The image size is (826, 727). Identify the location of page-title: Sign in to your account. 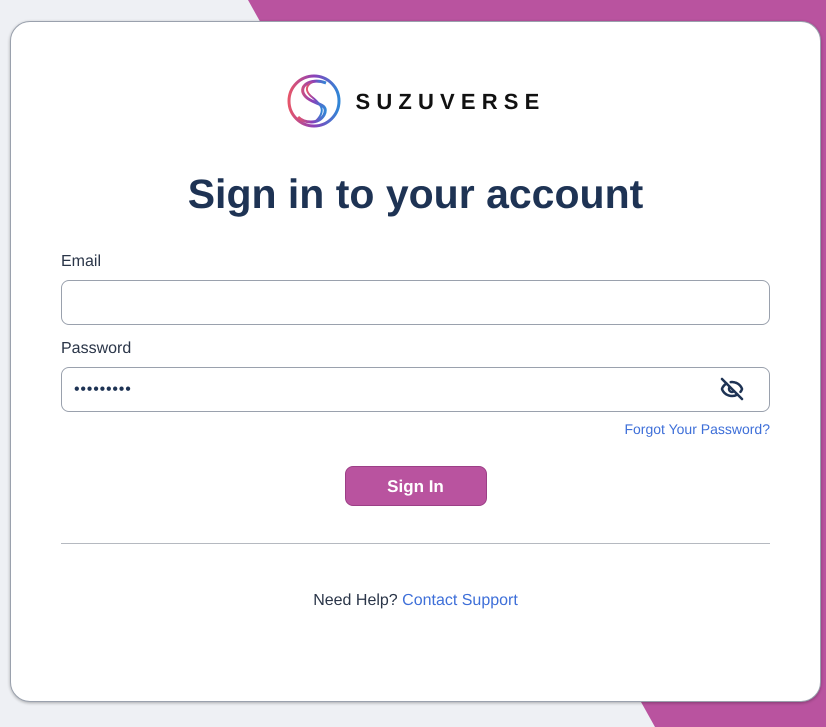
(415, 194).